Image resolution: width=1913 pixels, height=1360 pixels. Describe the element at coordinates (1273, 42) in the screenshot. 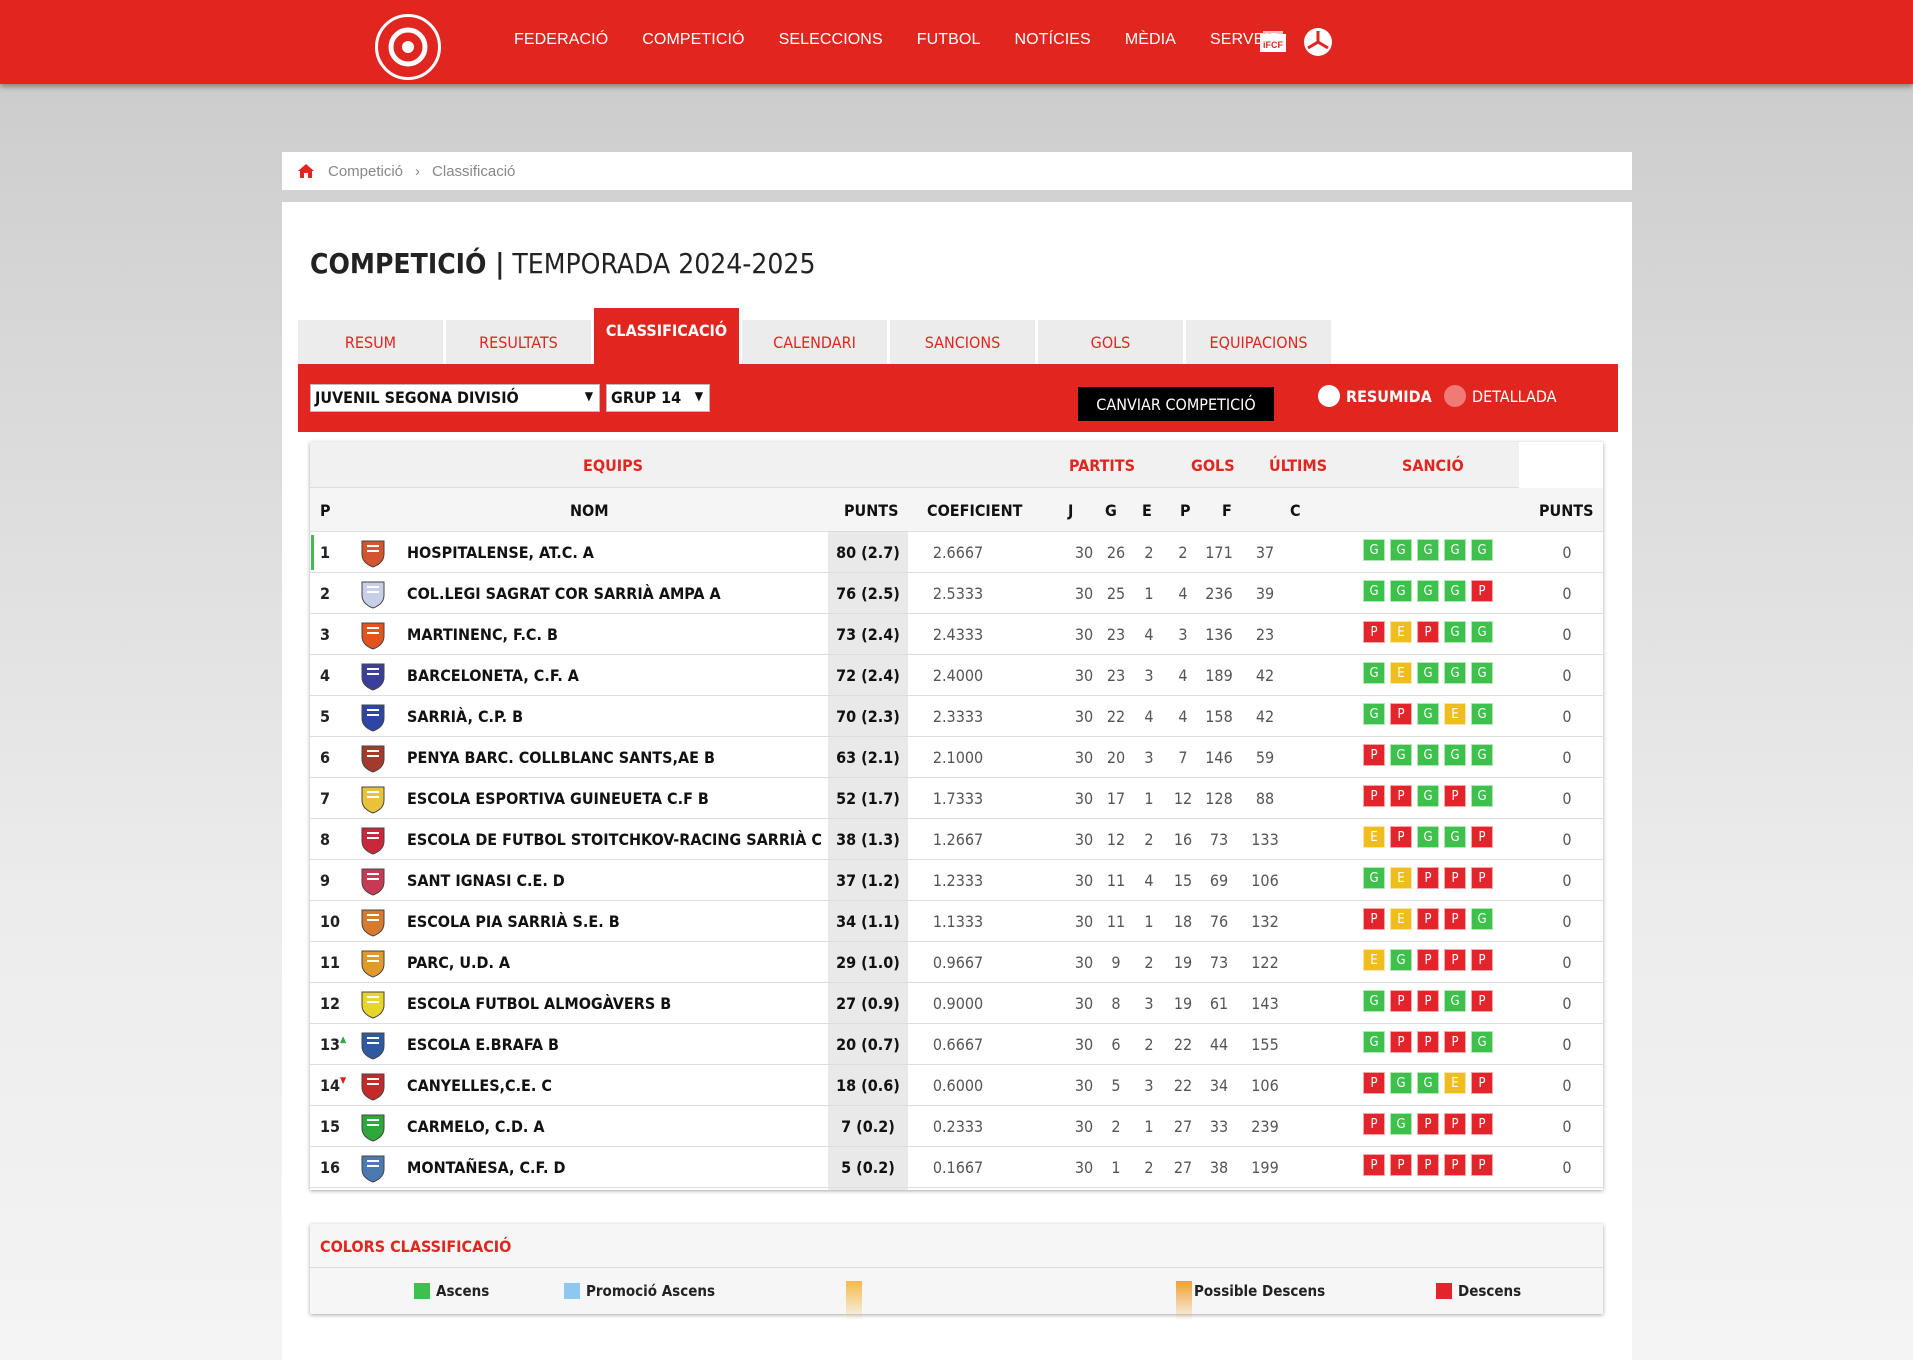

I see `ifcf-icon: iFCF` at that location.